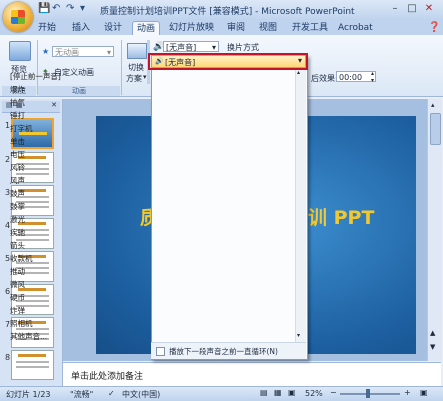 The width and height of the screenshot is (443, 401). Describe the element at coordinates (412, 9) in the screenshot. I see `maximize-button: □` at that location.